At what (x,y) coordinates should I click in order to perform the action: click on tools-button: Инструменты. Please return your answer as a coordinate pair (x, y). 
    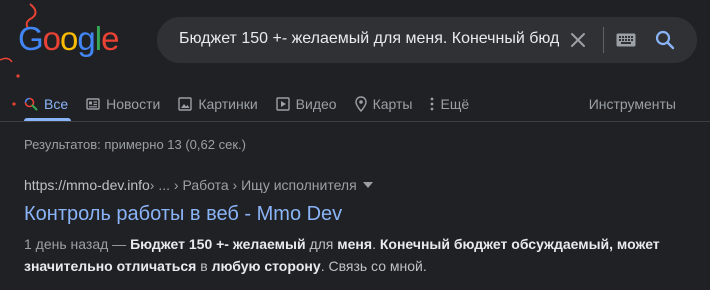
    Looking at the image, I should click on (632, 104).